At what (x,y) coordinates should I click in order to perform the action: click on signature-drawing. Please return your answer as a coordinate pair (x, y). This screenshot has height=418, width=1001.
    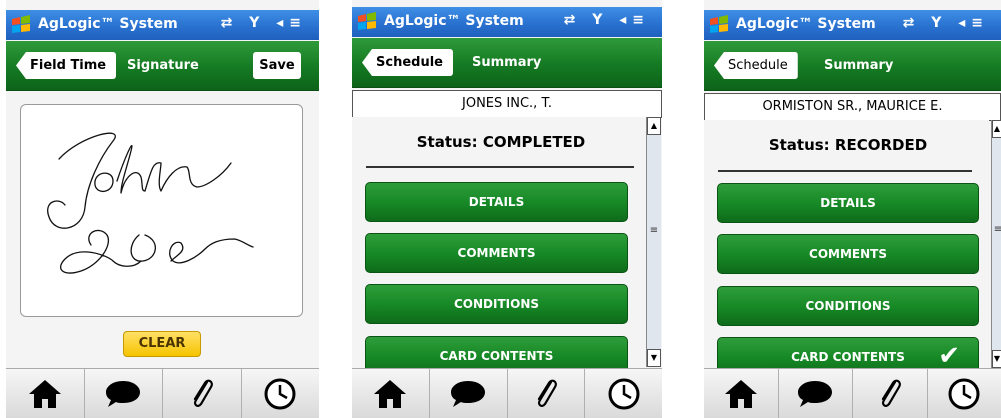
    Looking at the image, I should click on (150, 203).